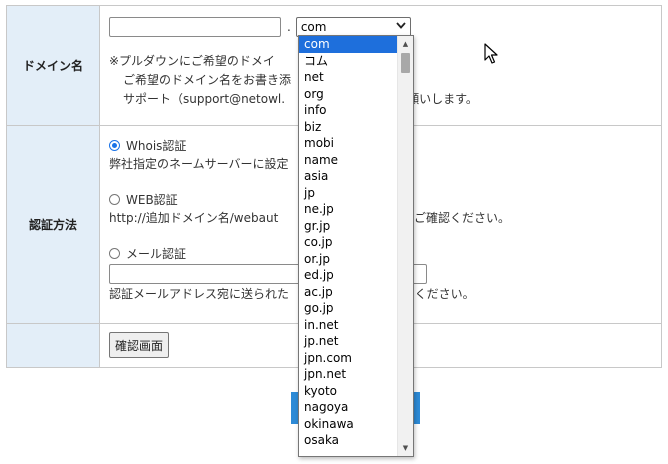 The height and width of the screenshot is (464, 668). I want to click on tld-option: go.jp, so click(348, 308).